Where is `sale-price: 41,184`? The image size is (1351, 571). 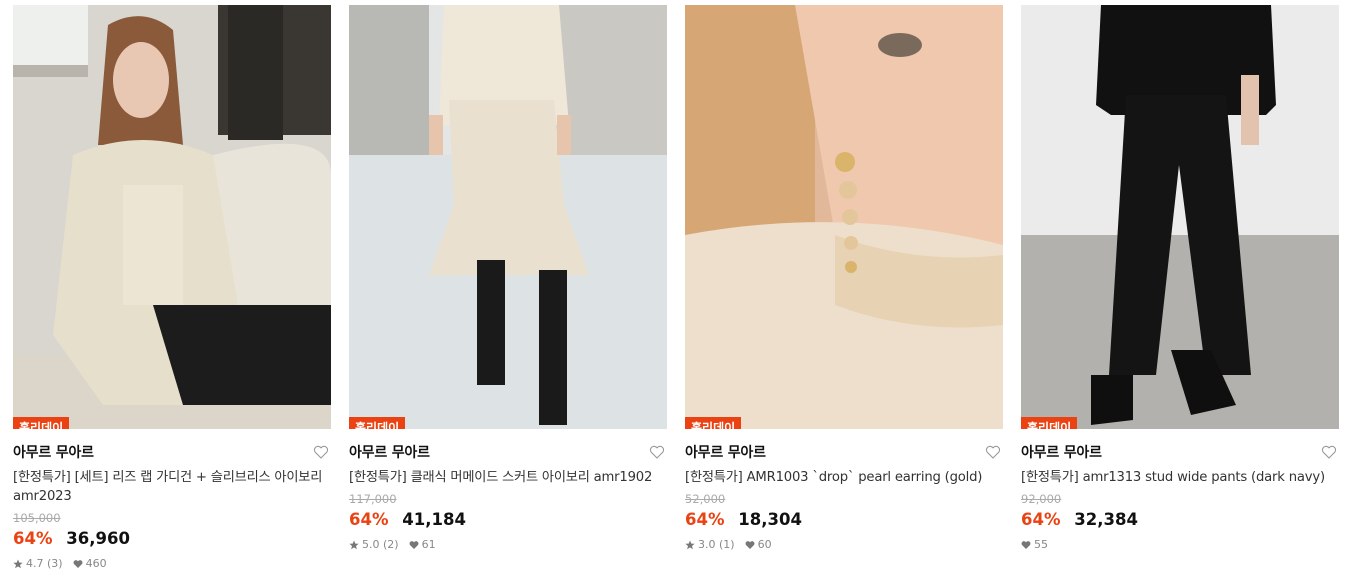 sale-price: 41,184 is located at coordinates (434, 519).